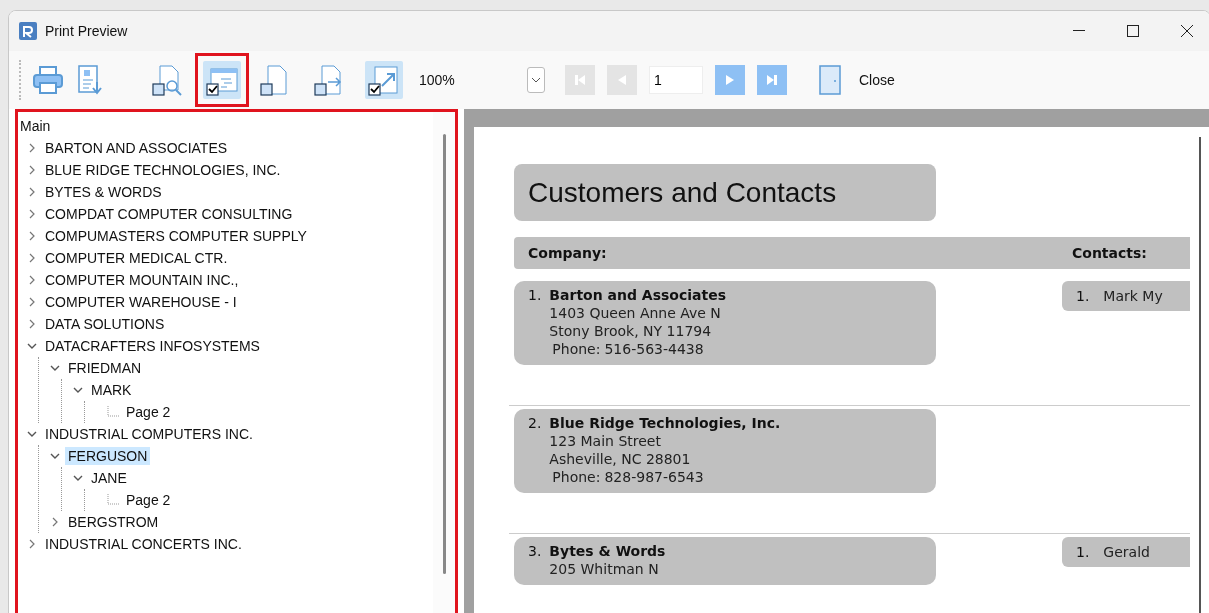  What do you see at coordinates (169, 214) in the screenshot?
I see `tree-item: COMPDAT COMPUTER CONSULTING` at bounding box center [169, 214].